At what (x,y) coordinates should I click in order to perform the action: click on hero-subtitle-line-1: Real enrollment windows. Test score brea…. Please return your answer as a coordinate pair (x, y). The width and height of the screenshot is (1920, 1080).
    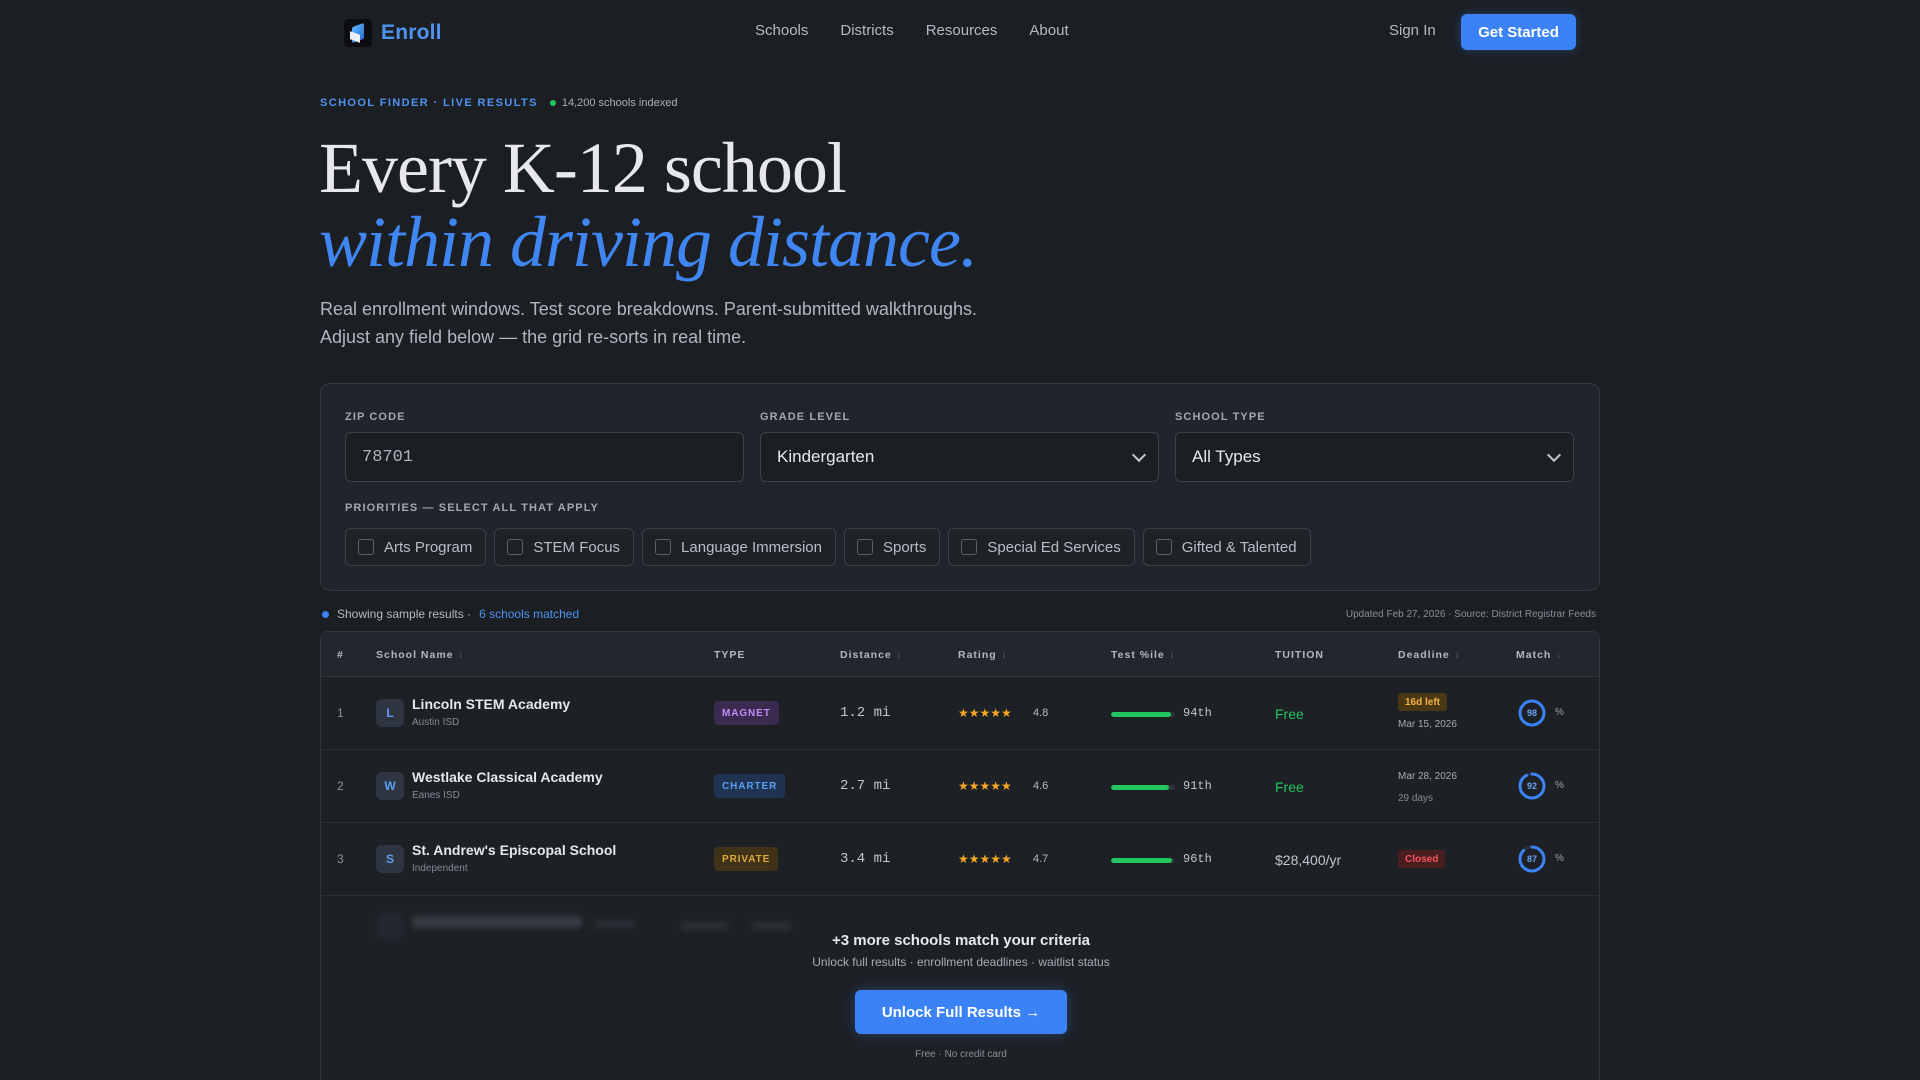
    Looking at the image, I should click on (648, 309).